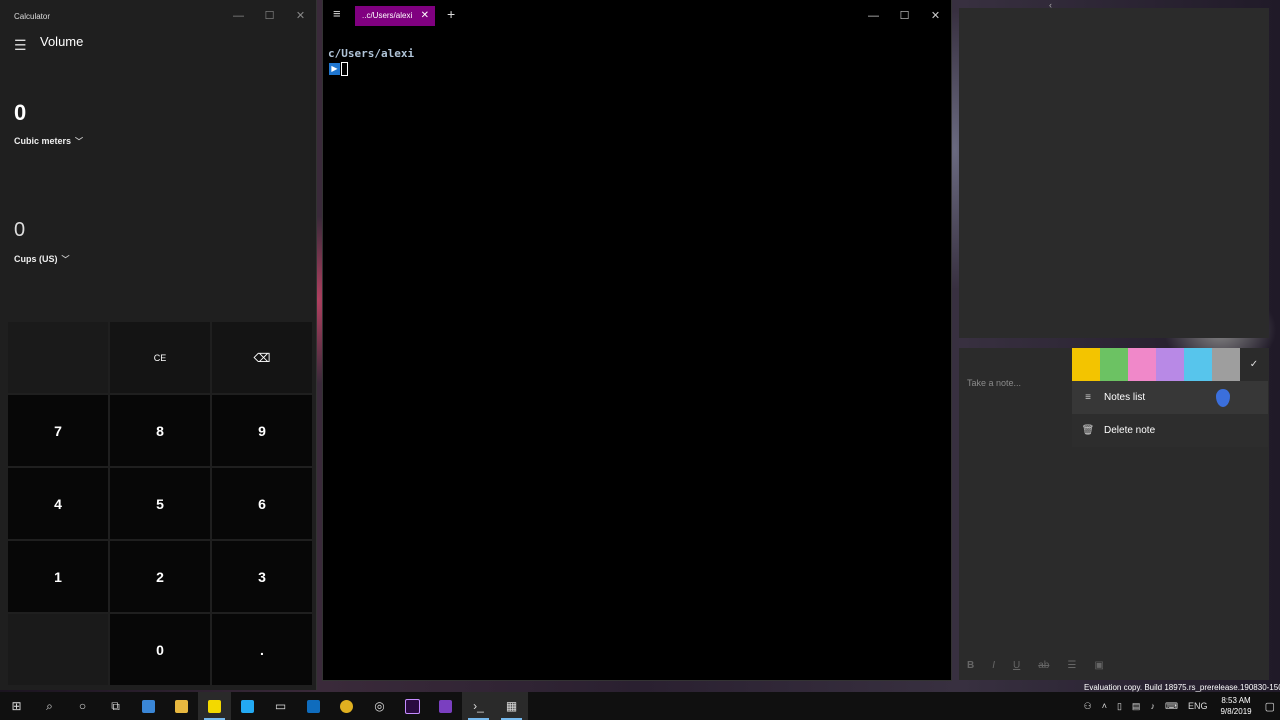 The width and height of the screenshot is (1280, 720). I want to click on color-swatch-purple, so click(1170, 364).